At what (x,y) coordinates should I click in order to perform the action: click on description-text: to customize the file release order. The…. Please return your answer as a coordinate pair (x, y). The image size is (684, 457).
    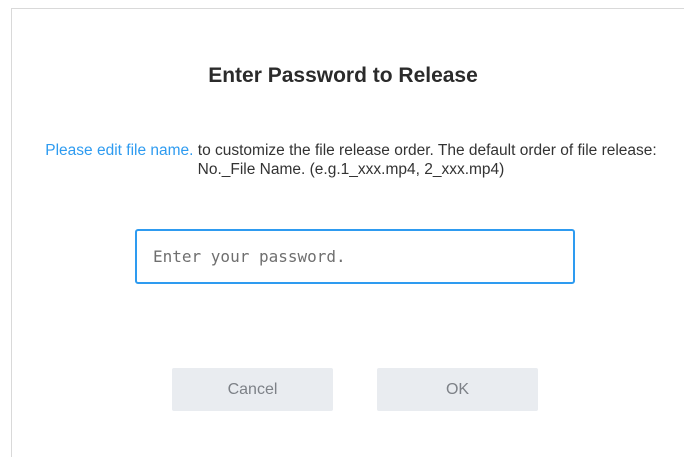
    Looking at the image, I should click on (425, 160).